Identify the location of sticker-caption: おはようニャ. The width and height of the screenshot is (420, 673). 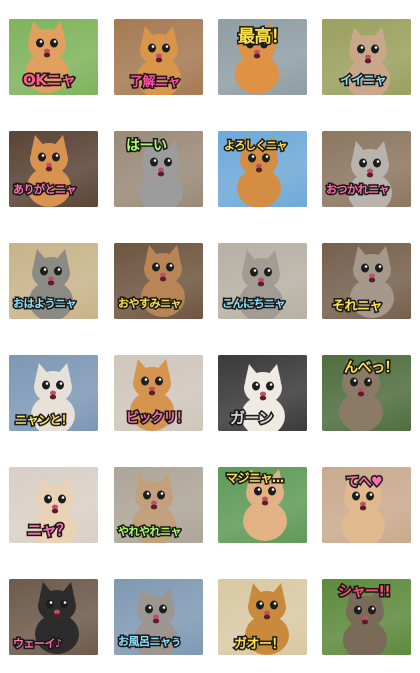
(45, 304).